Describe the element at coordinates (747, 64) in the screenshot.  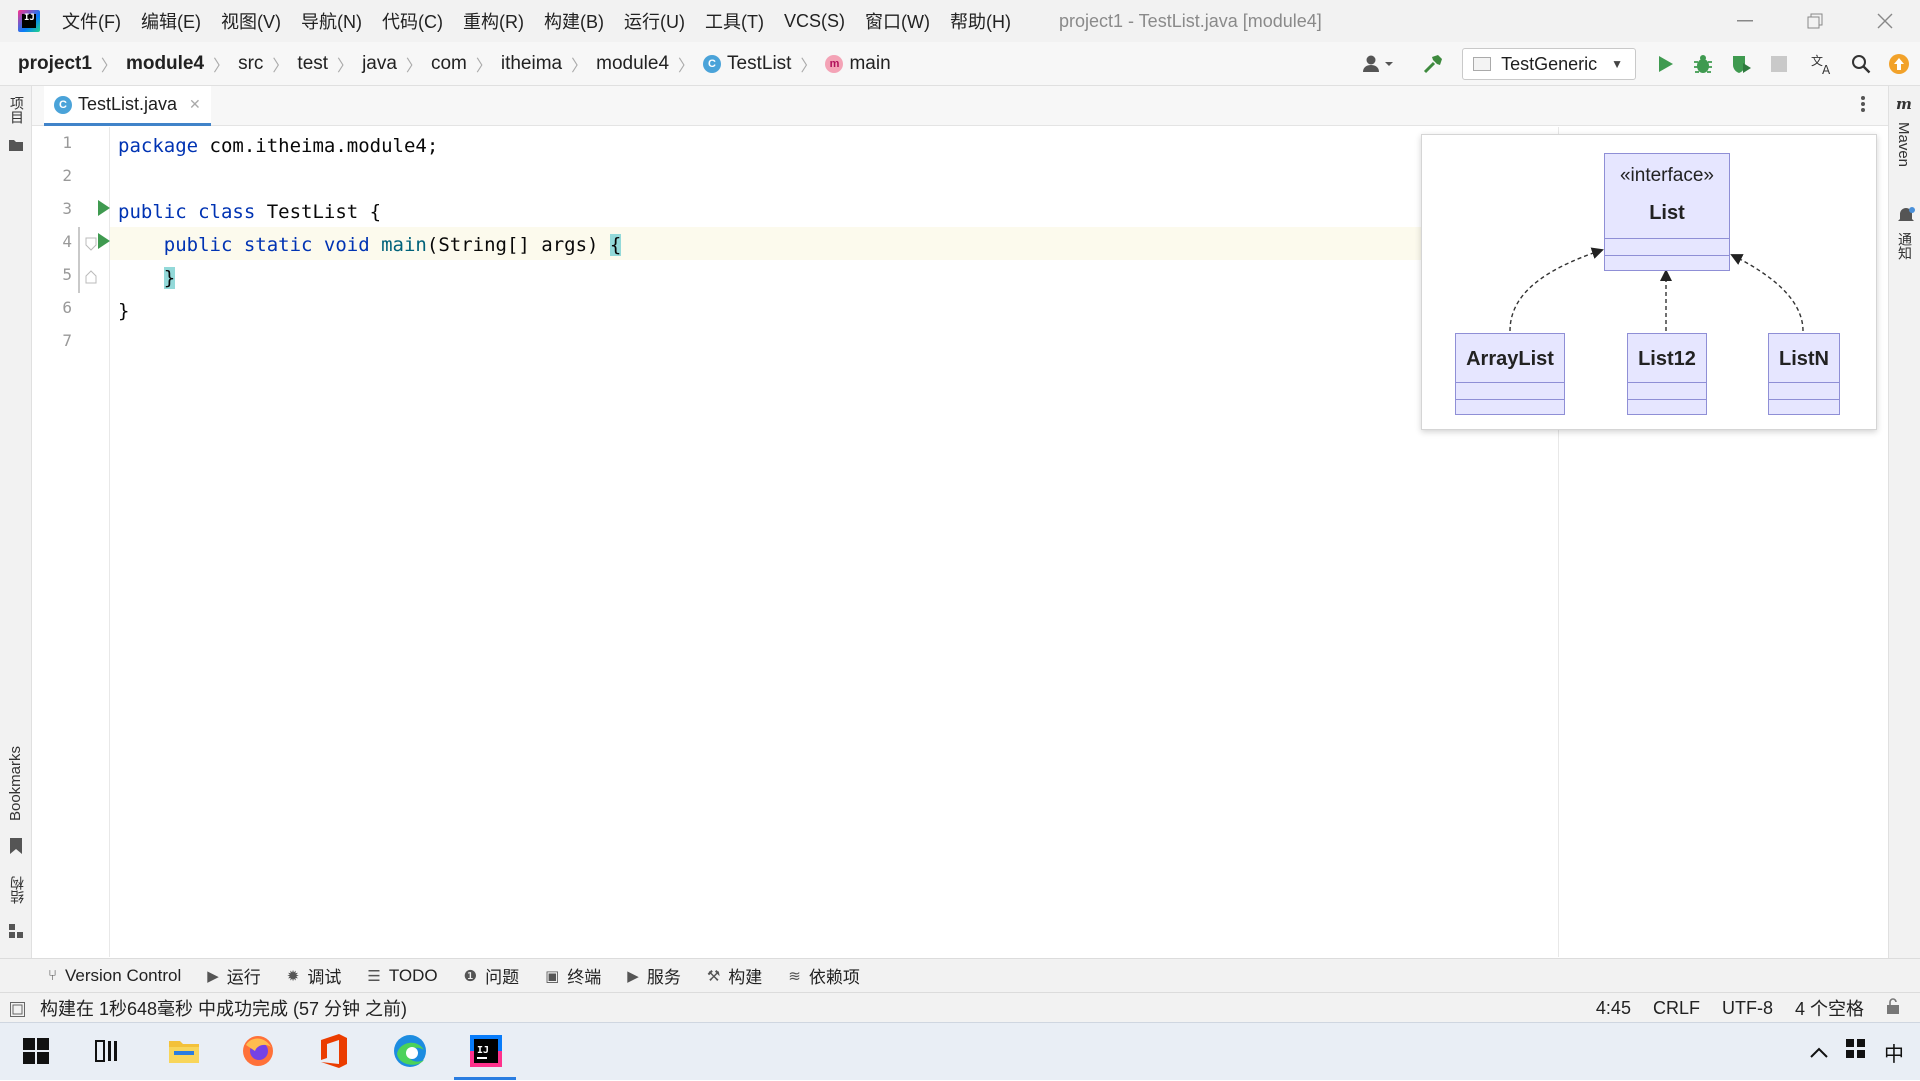
I see `breadcrumb-class: C TestList` at that location.